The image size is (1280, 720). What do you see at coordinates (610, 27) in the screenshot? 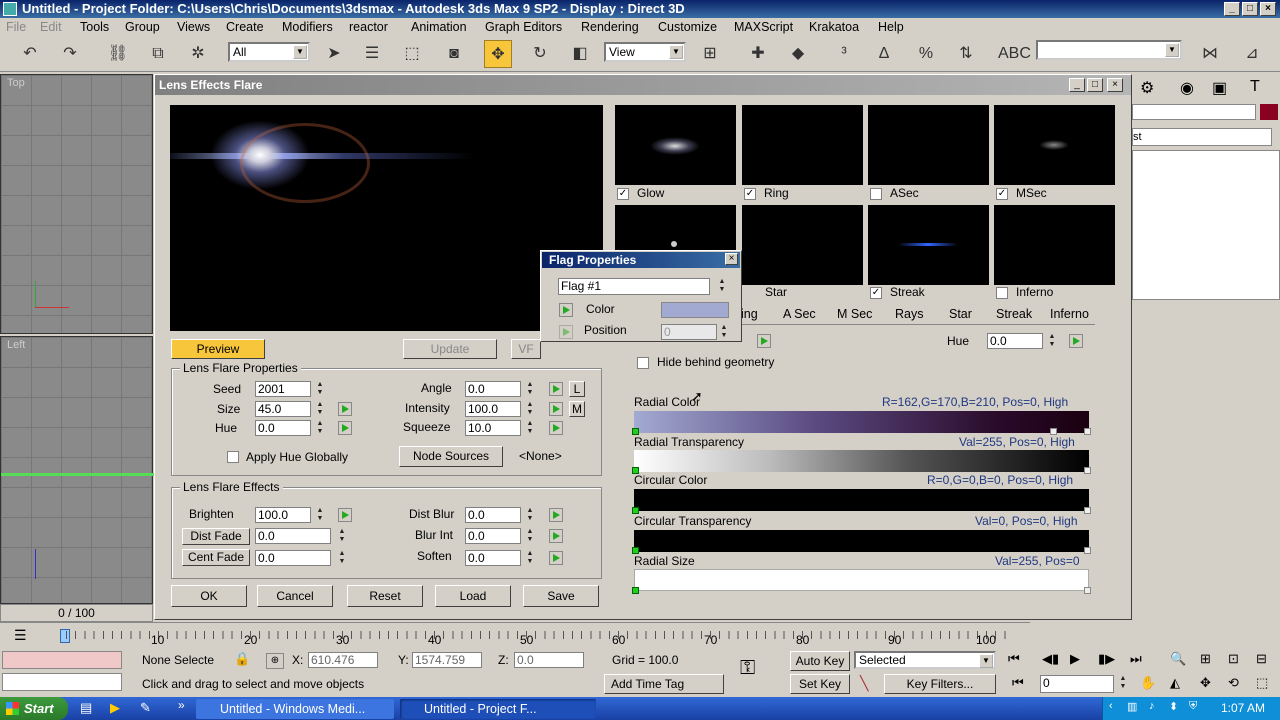
I see `menu-rendering: Rendering` at bounding box center [610, 27].